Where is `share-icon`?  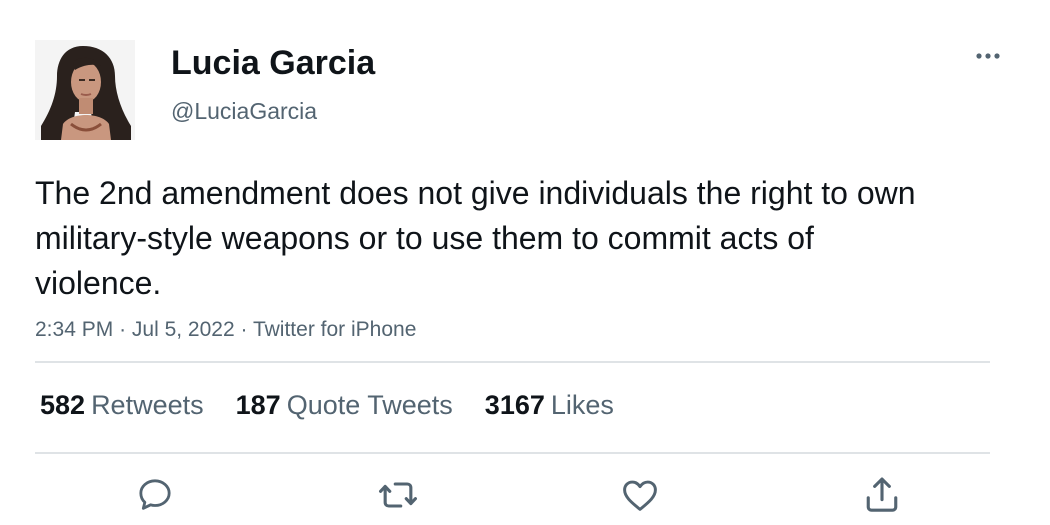
share-icon is located at coordinates (882, 494).